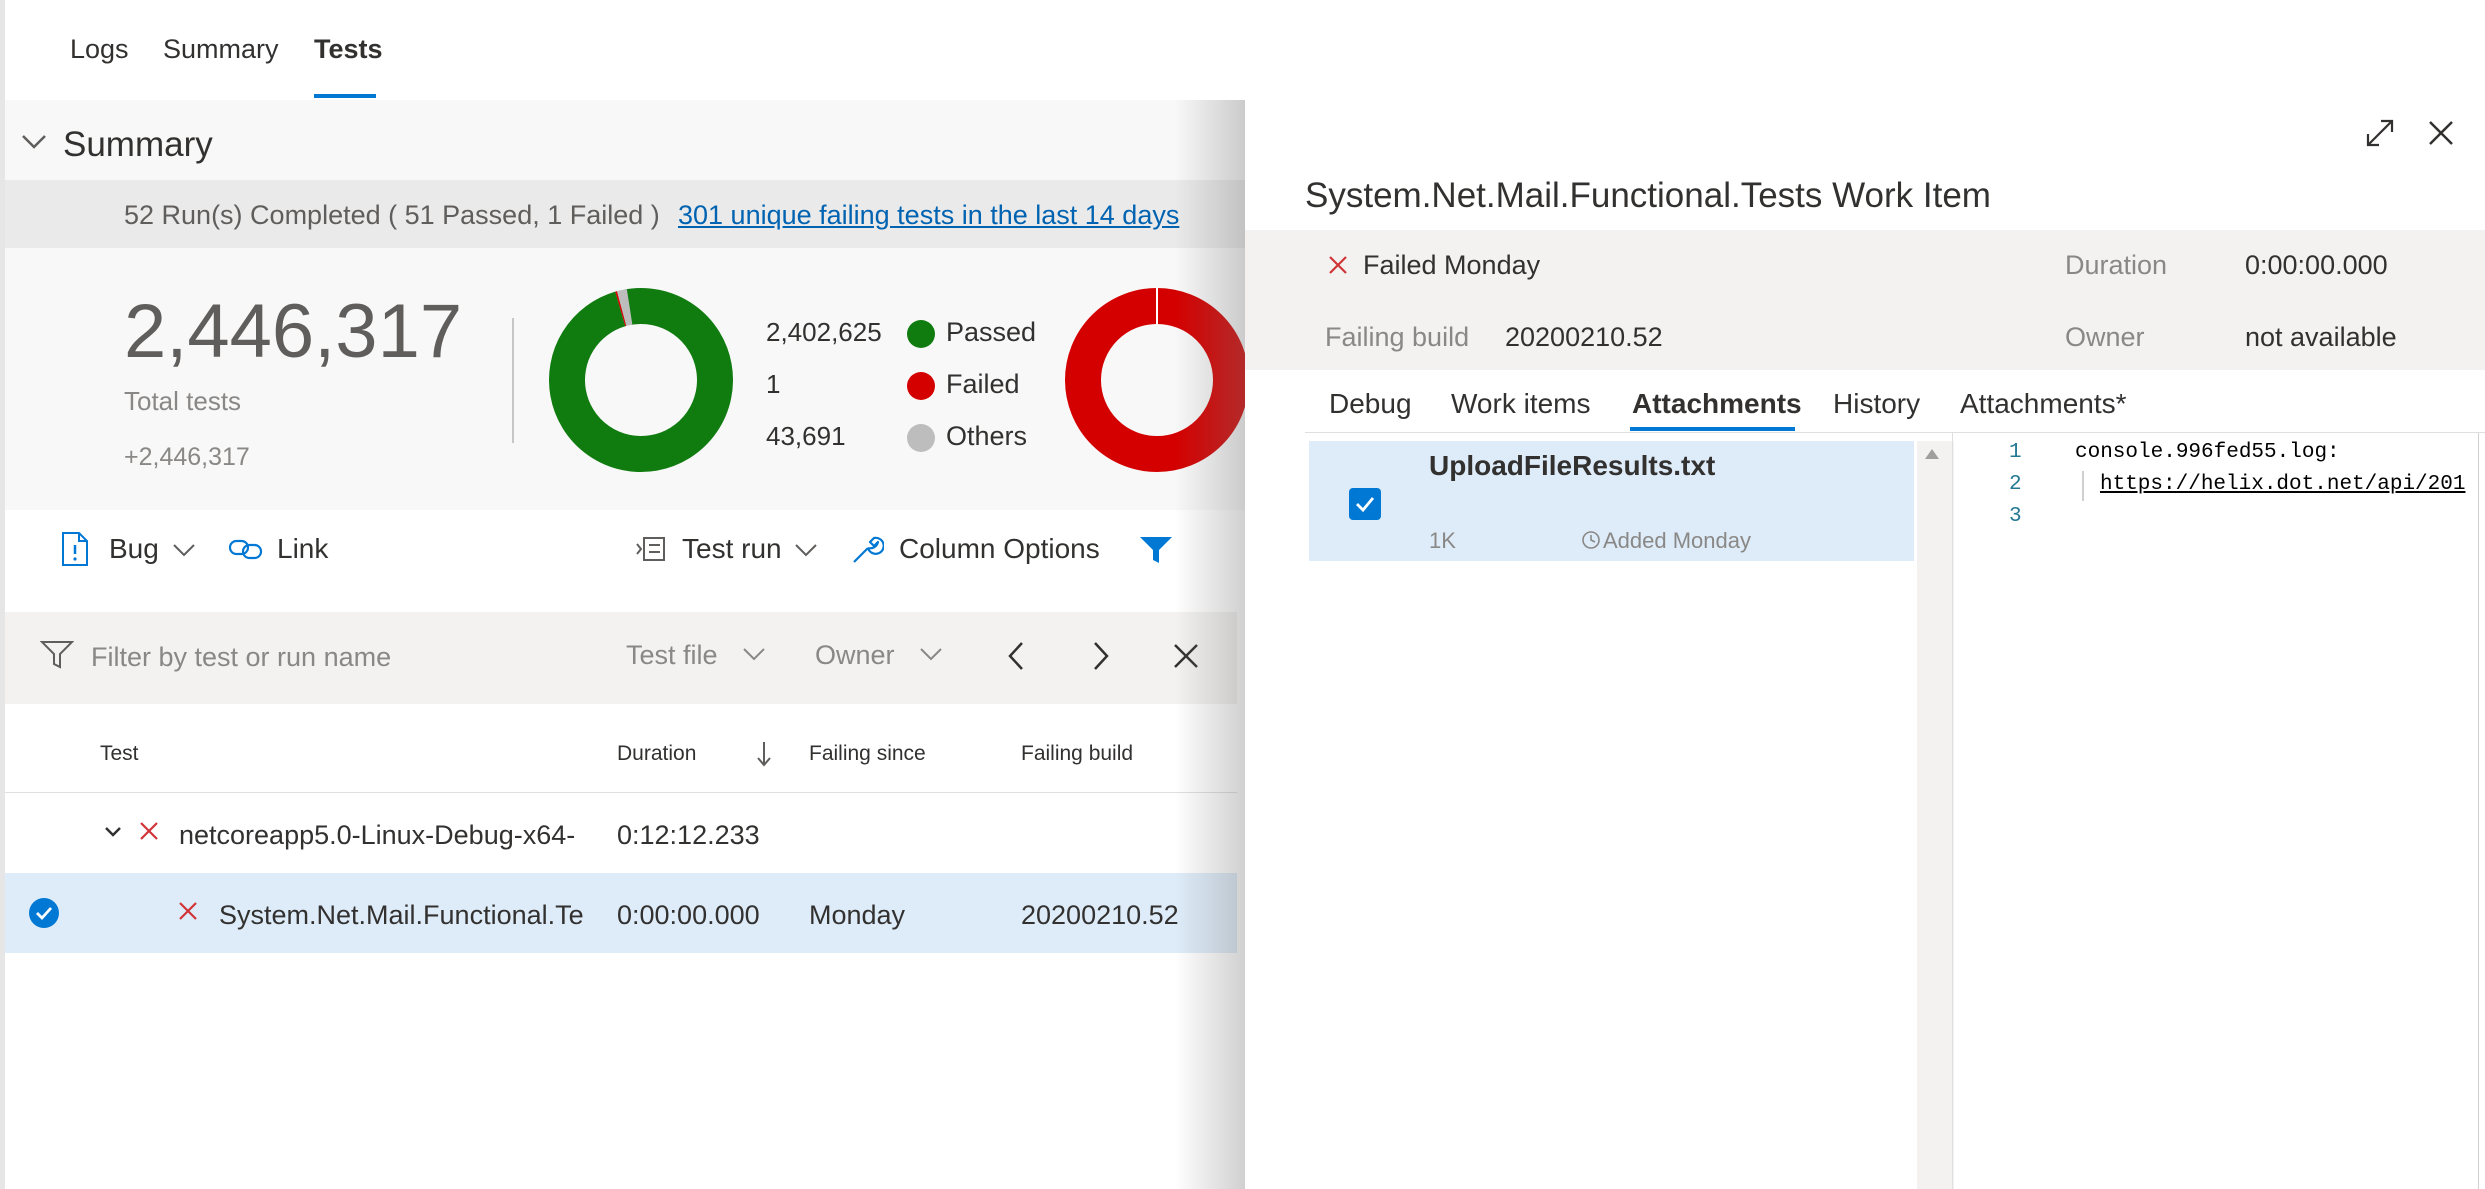 The height and width of the screenshot is (1189, 2485). I want to click on subtab-divider, so click(1895, 432).